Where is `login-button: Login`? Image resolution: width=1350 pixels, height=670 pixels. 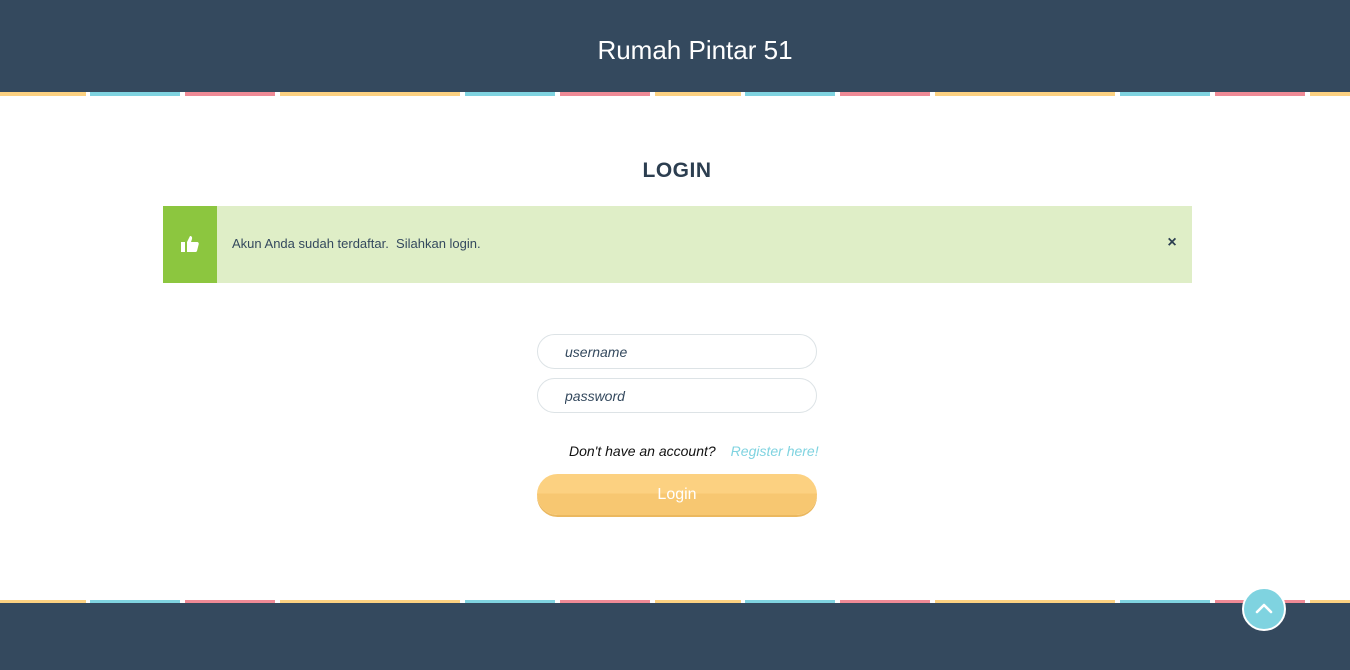 login-button: Login is located at coordinates (677, 494).